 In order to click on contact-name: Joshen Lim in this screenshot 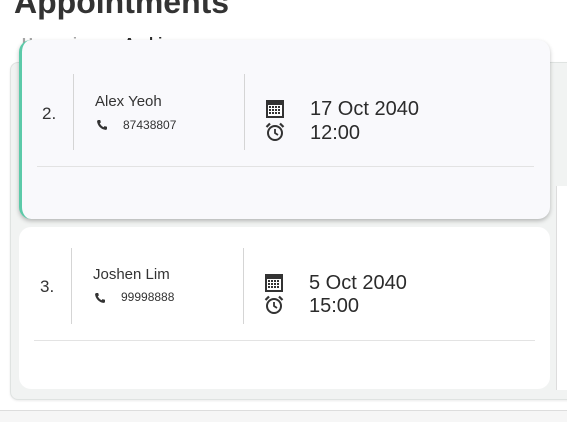, I will do `click(131, 274)`.